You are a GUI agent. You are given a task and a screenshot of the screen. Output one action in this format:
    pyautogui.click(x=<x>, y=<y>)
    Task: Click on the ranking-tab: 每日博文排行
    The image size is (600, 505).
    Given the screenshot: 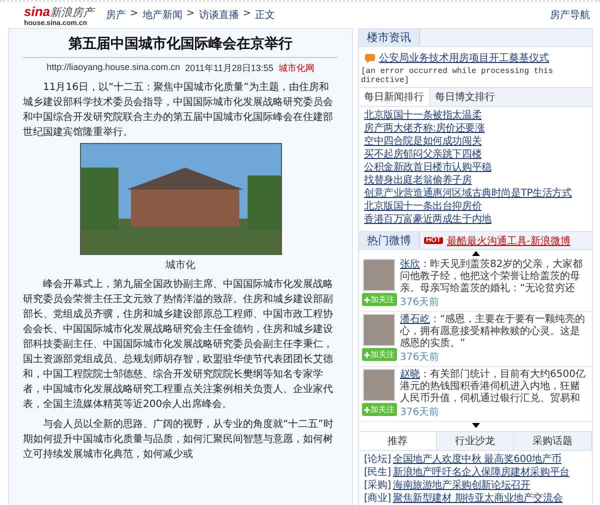 What is the action you would take?
    pyautogui.click(x=465, y=97)
    